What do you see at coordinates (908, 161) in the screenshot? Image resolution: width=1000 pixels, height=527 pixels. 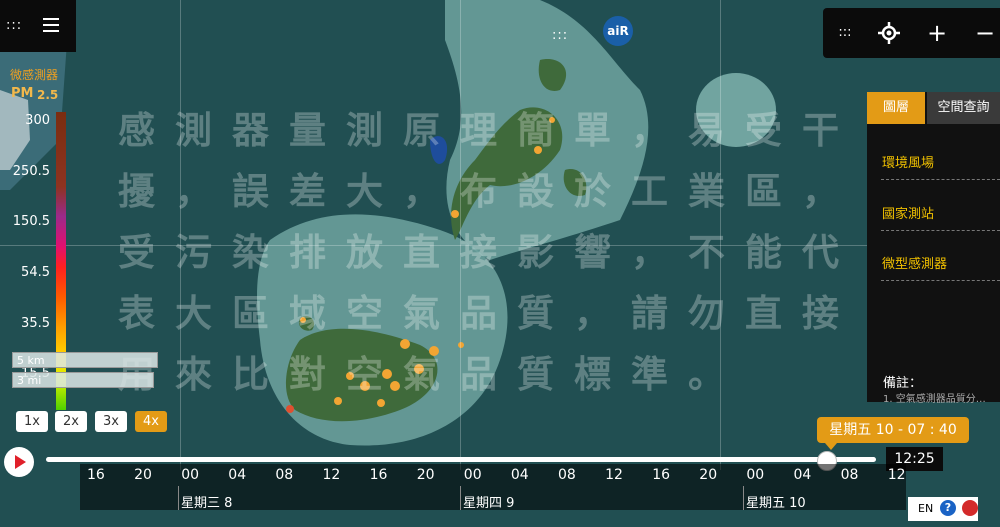 I see `layer-wind-field: 環境風場` at bounding box center [908, 161].